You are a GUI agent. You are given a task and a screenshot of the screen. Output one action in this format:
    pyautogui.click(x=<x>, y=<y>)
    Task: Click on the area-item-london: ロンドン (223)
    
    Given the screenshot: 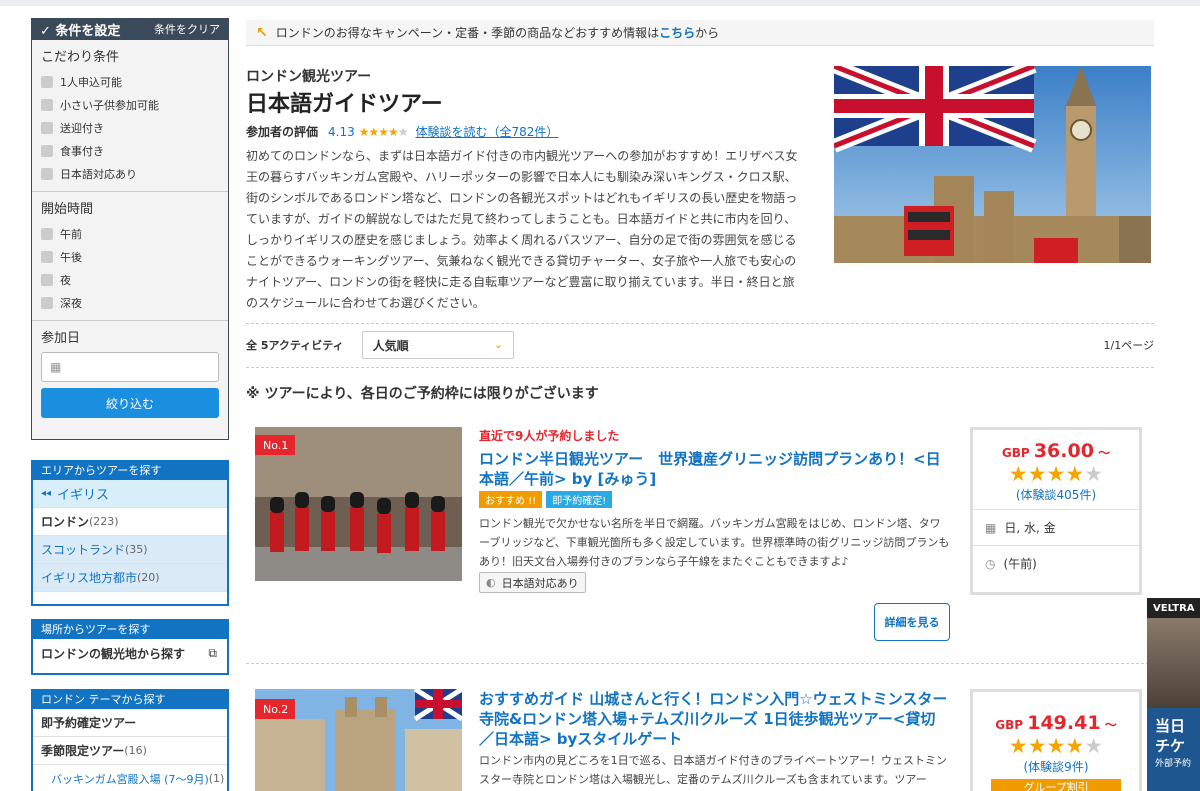 What is the action you would take?
    pyautogui.click(x=130, y=522)
    